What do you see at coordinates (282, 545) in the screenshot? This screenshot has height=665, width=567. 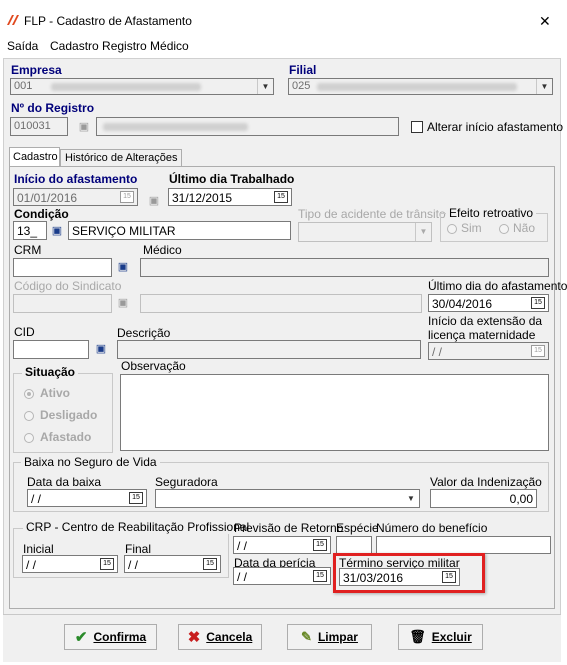 I see `previsao-field: / / 15` at bounding box center [282, 545].